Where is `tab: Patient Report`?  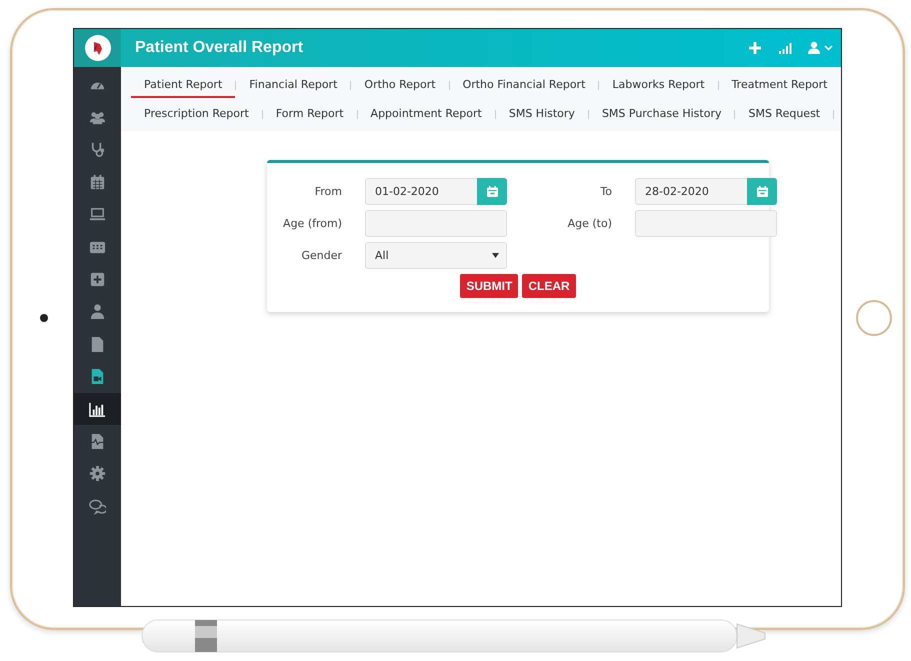
tab: Patient Report is located at coordinates (183, 86).